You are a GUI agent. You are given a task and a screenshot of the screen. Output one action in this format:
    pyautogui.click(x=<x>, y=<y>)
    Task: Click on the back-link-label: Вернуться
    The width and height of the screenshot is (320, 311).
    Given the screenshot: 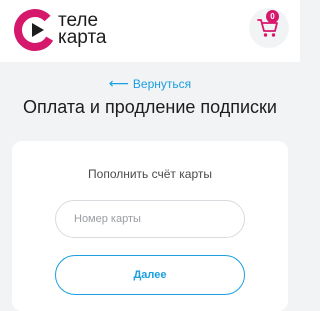 What is the action you would take?
    pyautogui.click(x=162, y=84)
    